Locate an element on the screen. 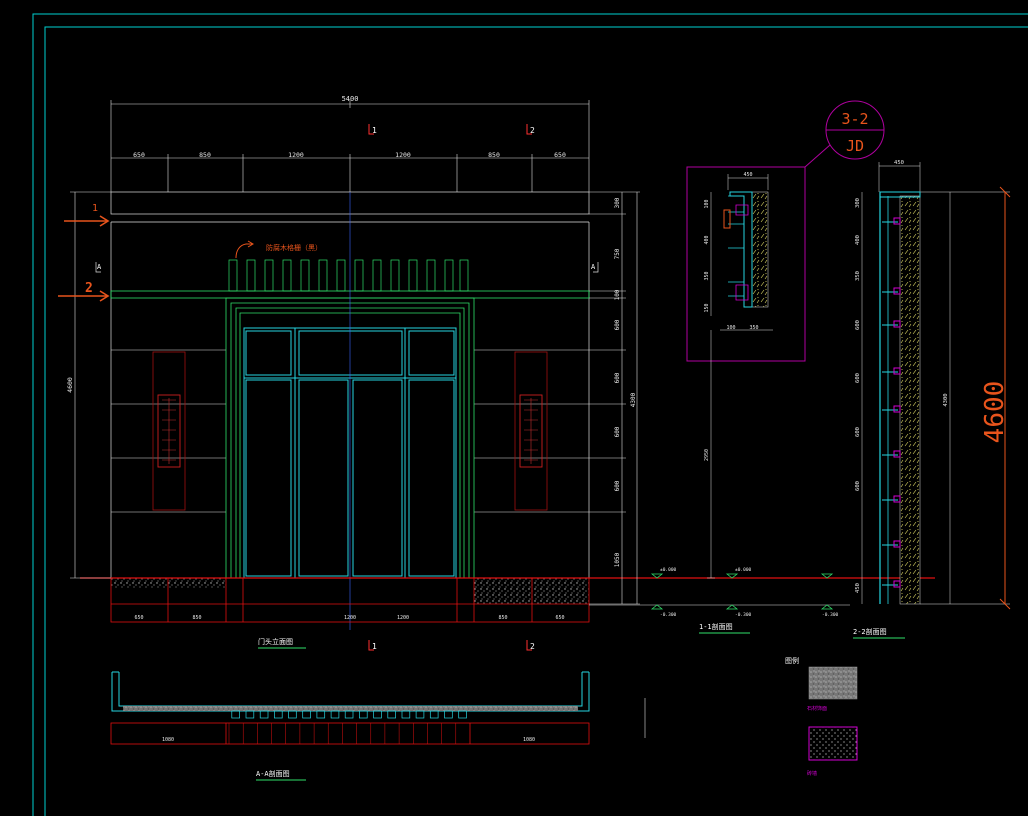  timber-slats is located at coordinates (348, 275).